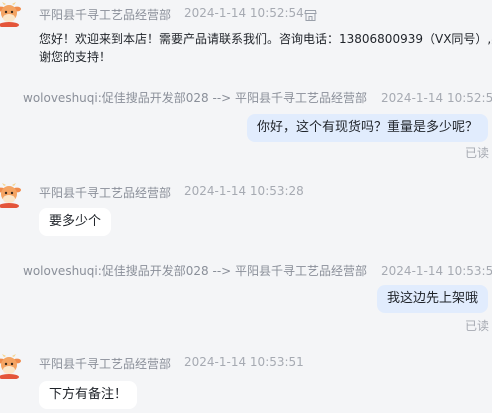 This screenshot has height=413, width=492. I want to click on store-icon, so click(310, 14).